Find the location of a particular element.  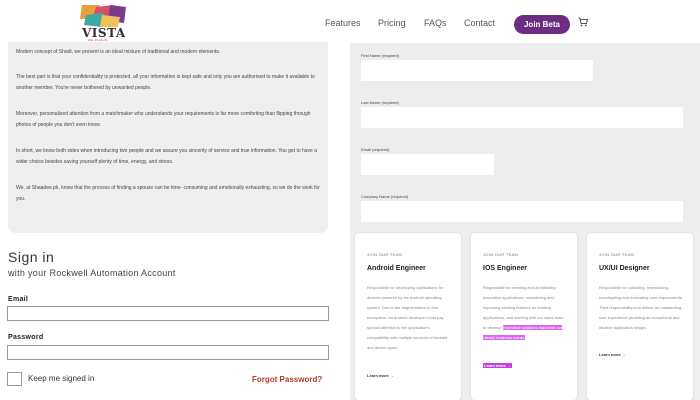

sign-in-subtitle: with your Rockwell Automation Account is located at coordinates (92, 273).